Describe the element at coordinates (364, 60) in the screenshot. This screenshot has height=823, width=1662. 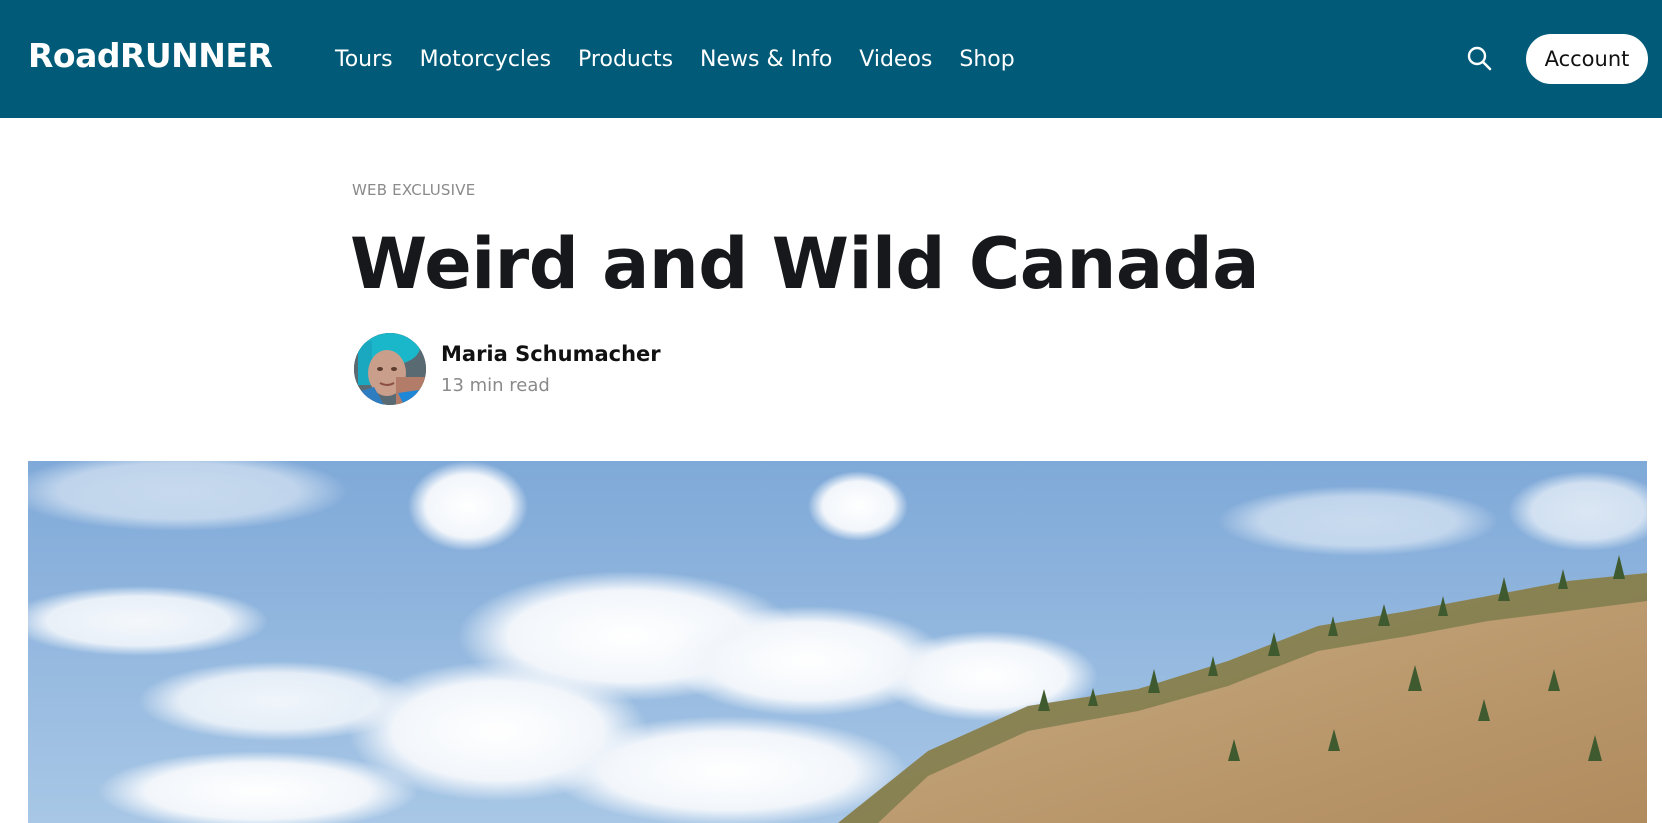
I see `nav-item-tours: Tours` at that location.